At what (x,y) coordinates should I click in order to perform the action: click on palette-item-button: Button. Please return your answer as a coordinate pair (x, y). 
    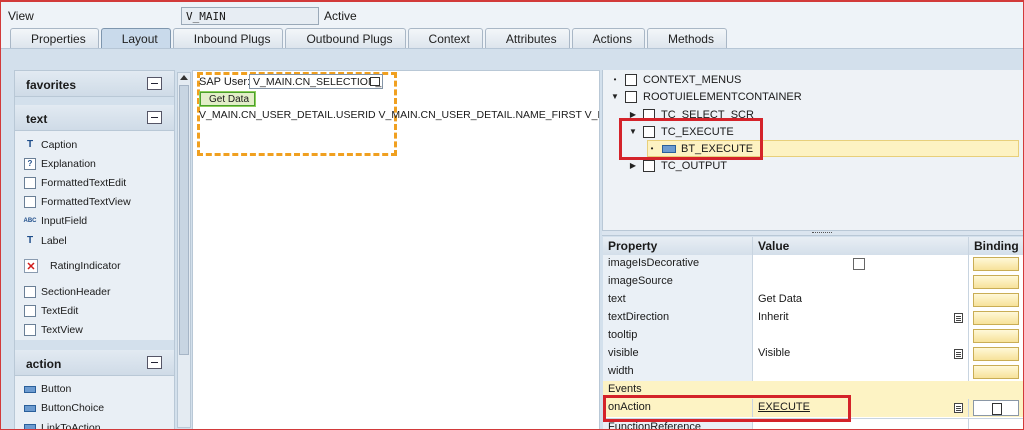
    Looking at the image, I should click on (94, 389).